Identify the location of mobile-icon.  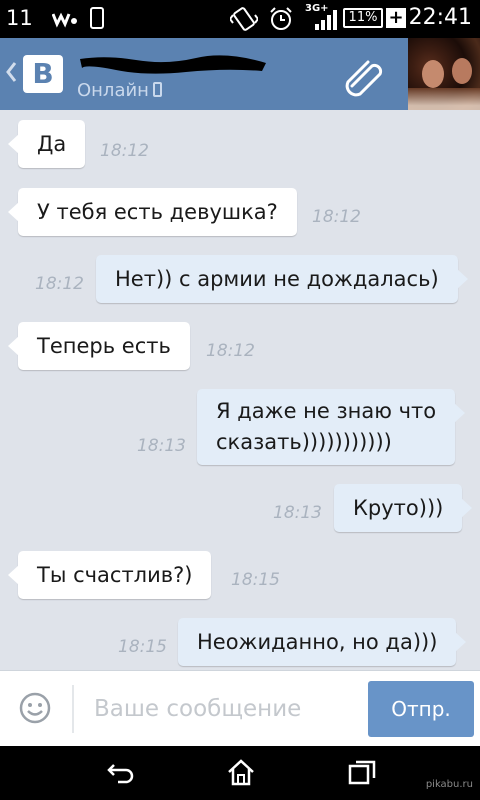
(157, 89).